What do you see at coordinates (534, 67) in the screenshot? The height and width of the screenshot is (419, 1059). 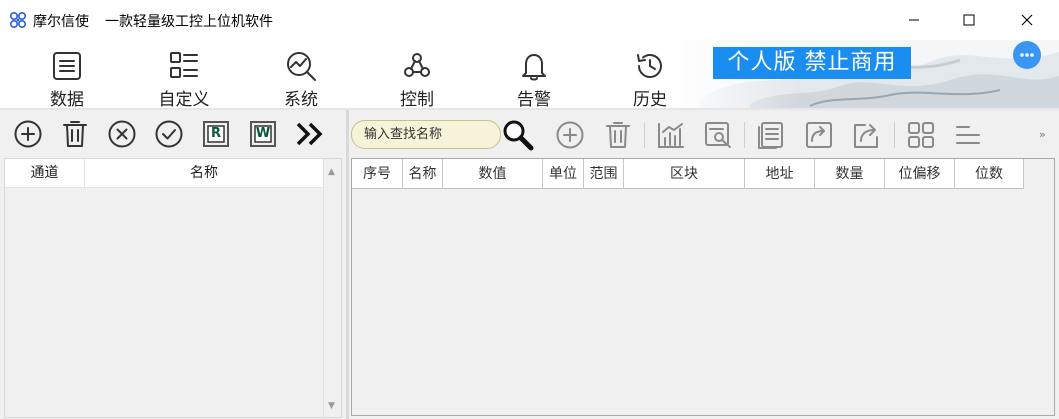 I see `bell-icon` at bounding box center [534, 67].